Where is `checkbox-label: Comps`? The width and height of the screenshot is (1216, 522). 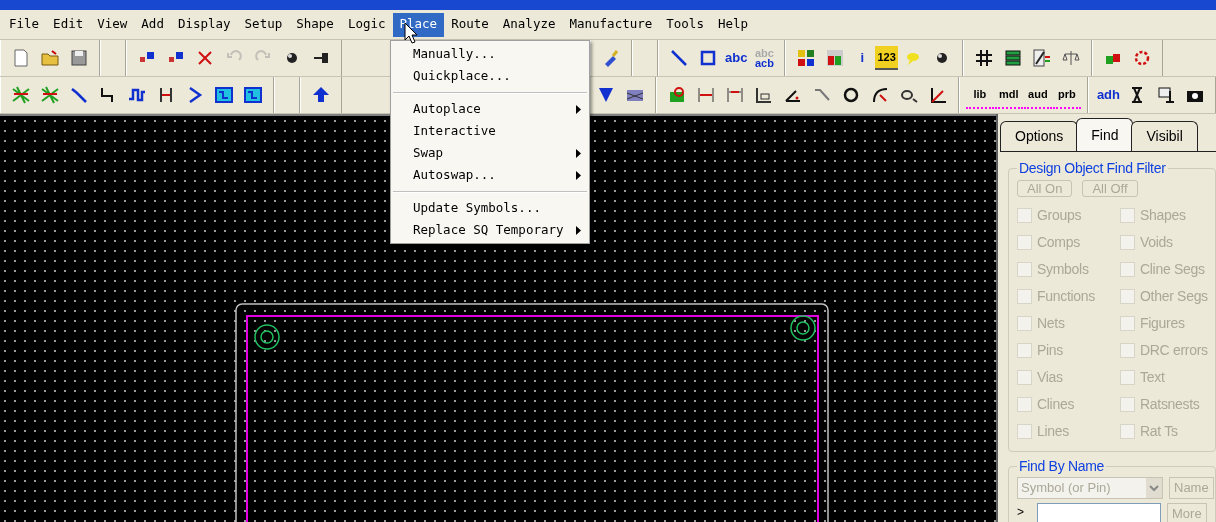 checkbox-label: Comps is located at coordinates (1058, 242).